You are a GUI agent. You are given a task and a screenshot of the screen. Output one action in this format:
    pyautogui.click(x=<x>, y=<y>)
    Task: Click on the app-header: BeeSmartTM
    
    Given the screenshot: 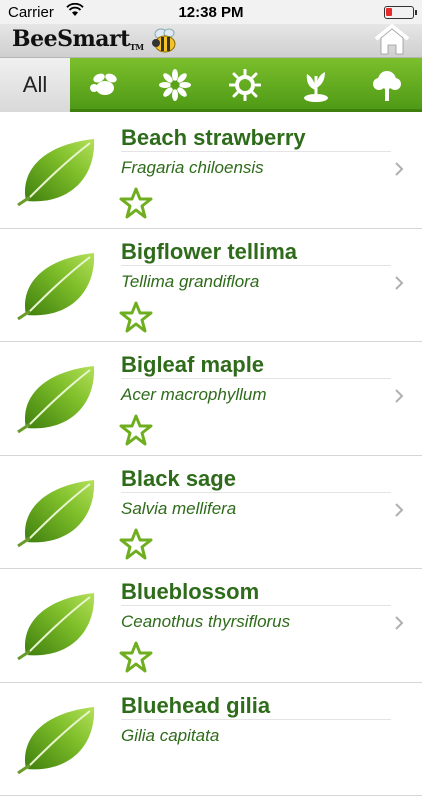 What is the action you would take?
    pyautogui.click(x=211, y=41)
    